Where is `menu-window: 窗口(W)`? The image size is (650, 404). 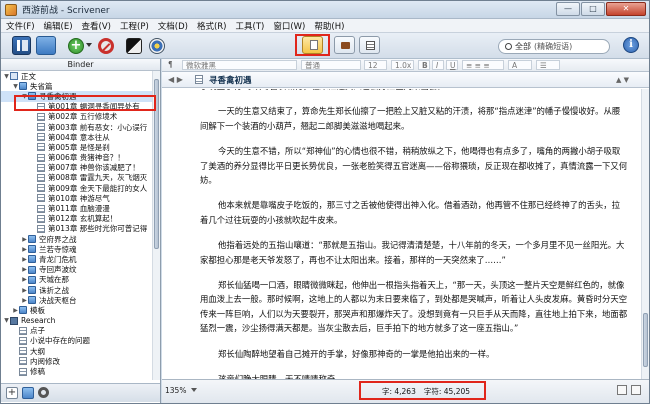 menu-window: 窗口(W) is located at coordinates (289, 26).